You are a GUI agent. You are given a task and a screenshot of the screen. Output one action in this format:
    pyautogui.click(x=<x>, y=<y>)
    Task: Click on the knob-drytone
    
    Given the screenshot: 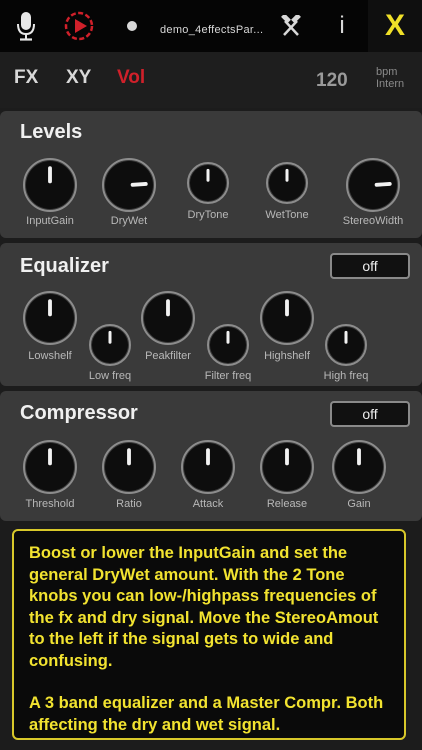 What is the action you would take?
    pyautogui.click(x=208, y=185)
    